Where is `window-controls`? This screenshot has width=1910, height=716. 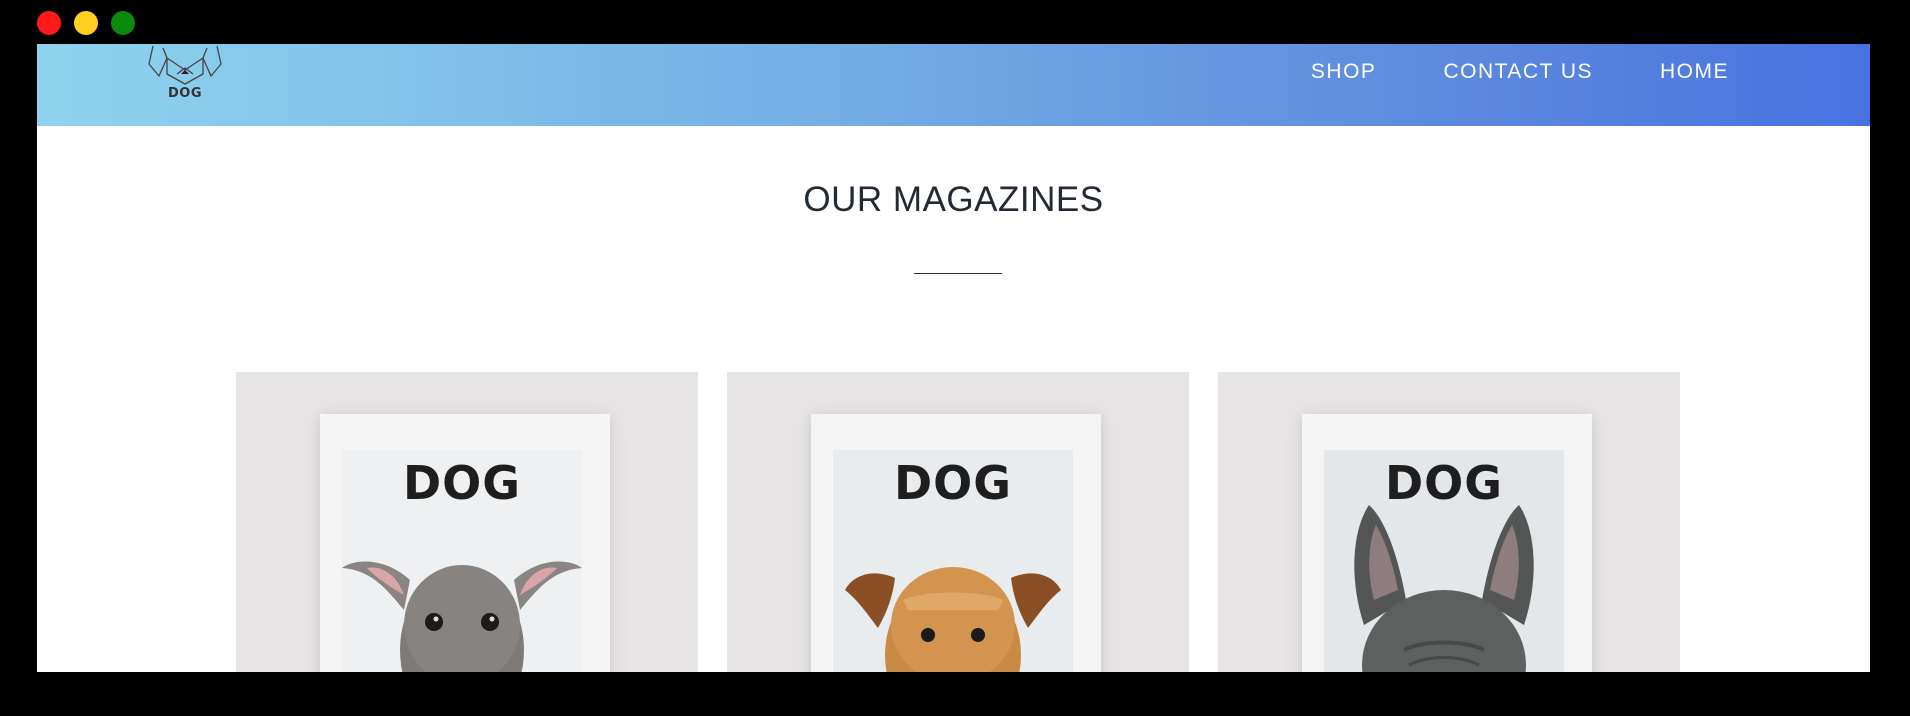 window-controls is located at coordinates (86, 23).